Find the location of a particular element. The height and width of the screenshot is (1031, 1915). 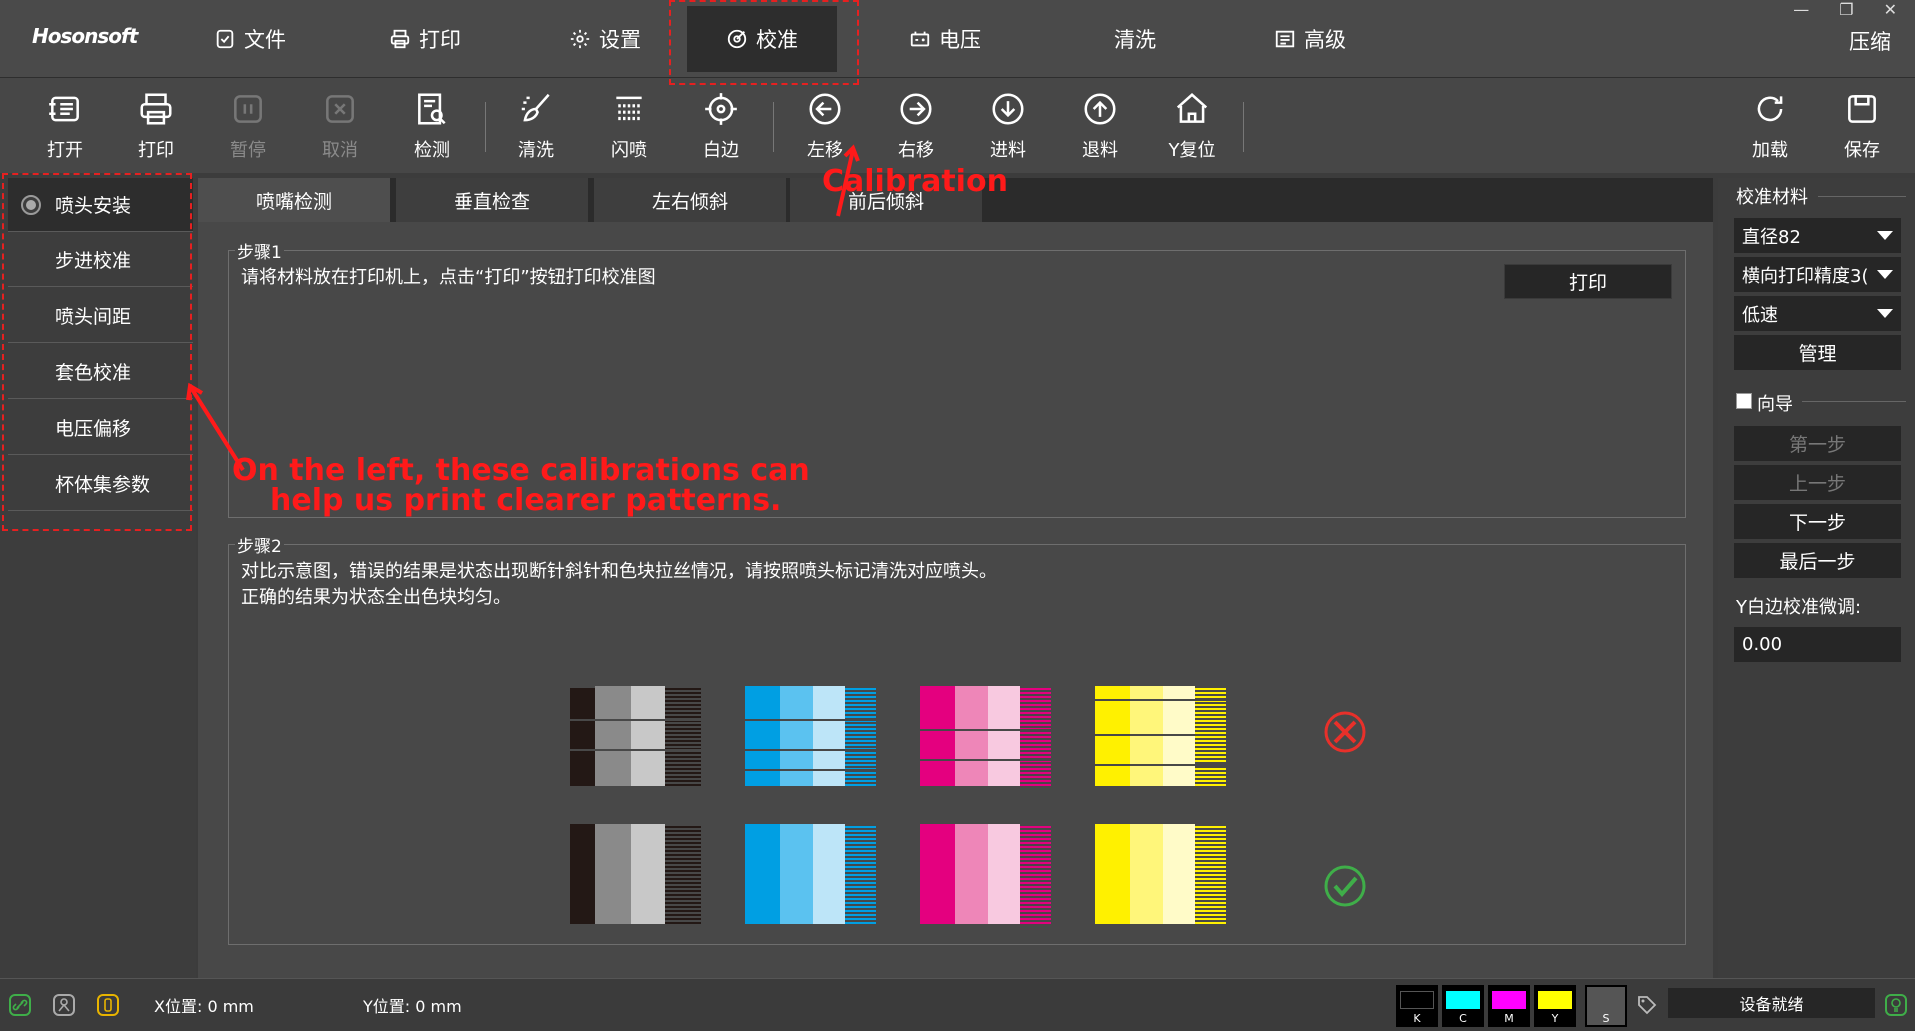

speed-select: 低速 is located at coordinates (1817, 313).